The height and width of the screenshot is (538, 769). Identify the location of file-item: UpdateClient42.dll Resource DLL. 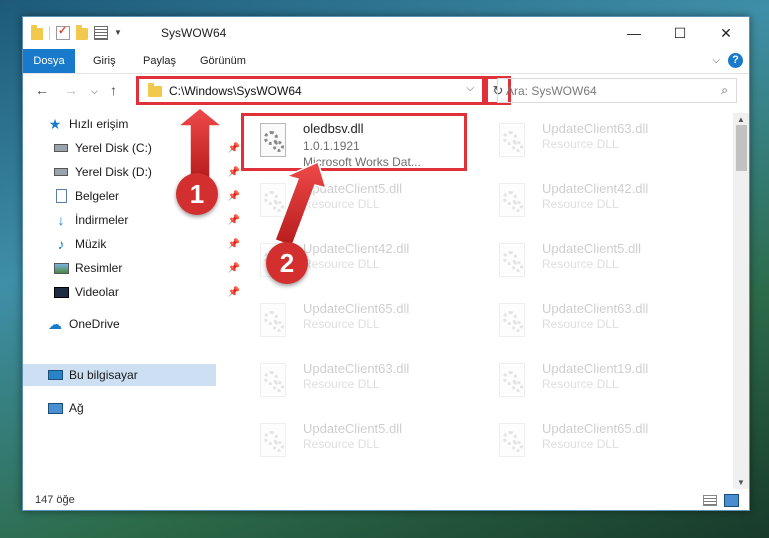
(594, 204).